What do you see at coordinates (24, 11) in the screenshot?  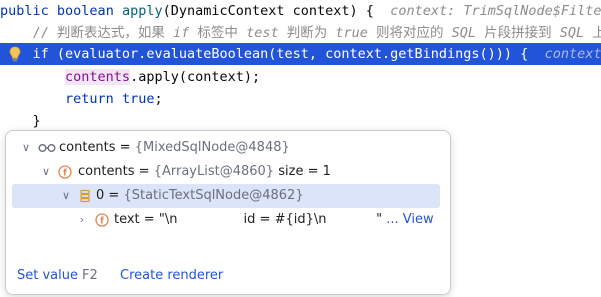 I see `keyword-public: public` at bounding box center [24, 11].